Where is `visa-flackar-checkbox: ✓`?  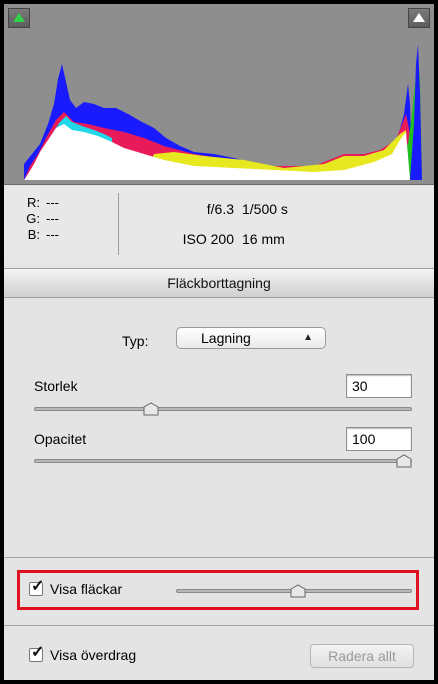
visa-flackar-checkbox: ✓ is located at coordinates (36, 587).